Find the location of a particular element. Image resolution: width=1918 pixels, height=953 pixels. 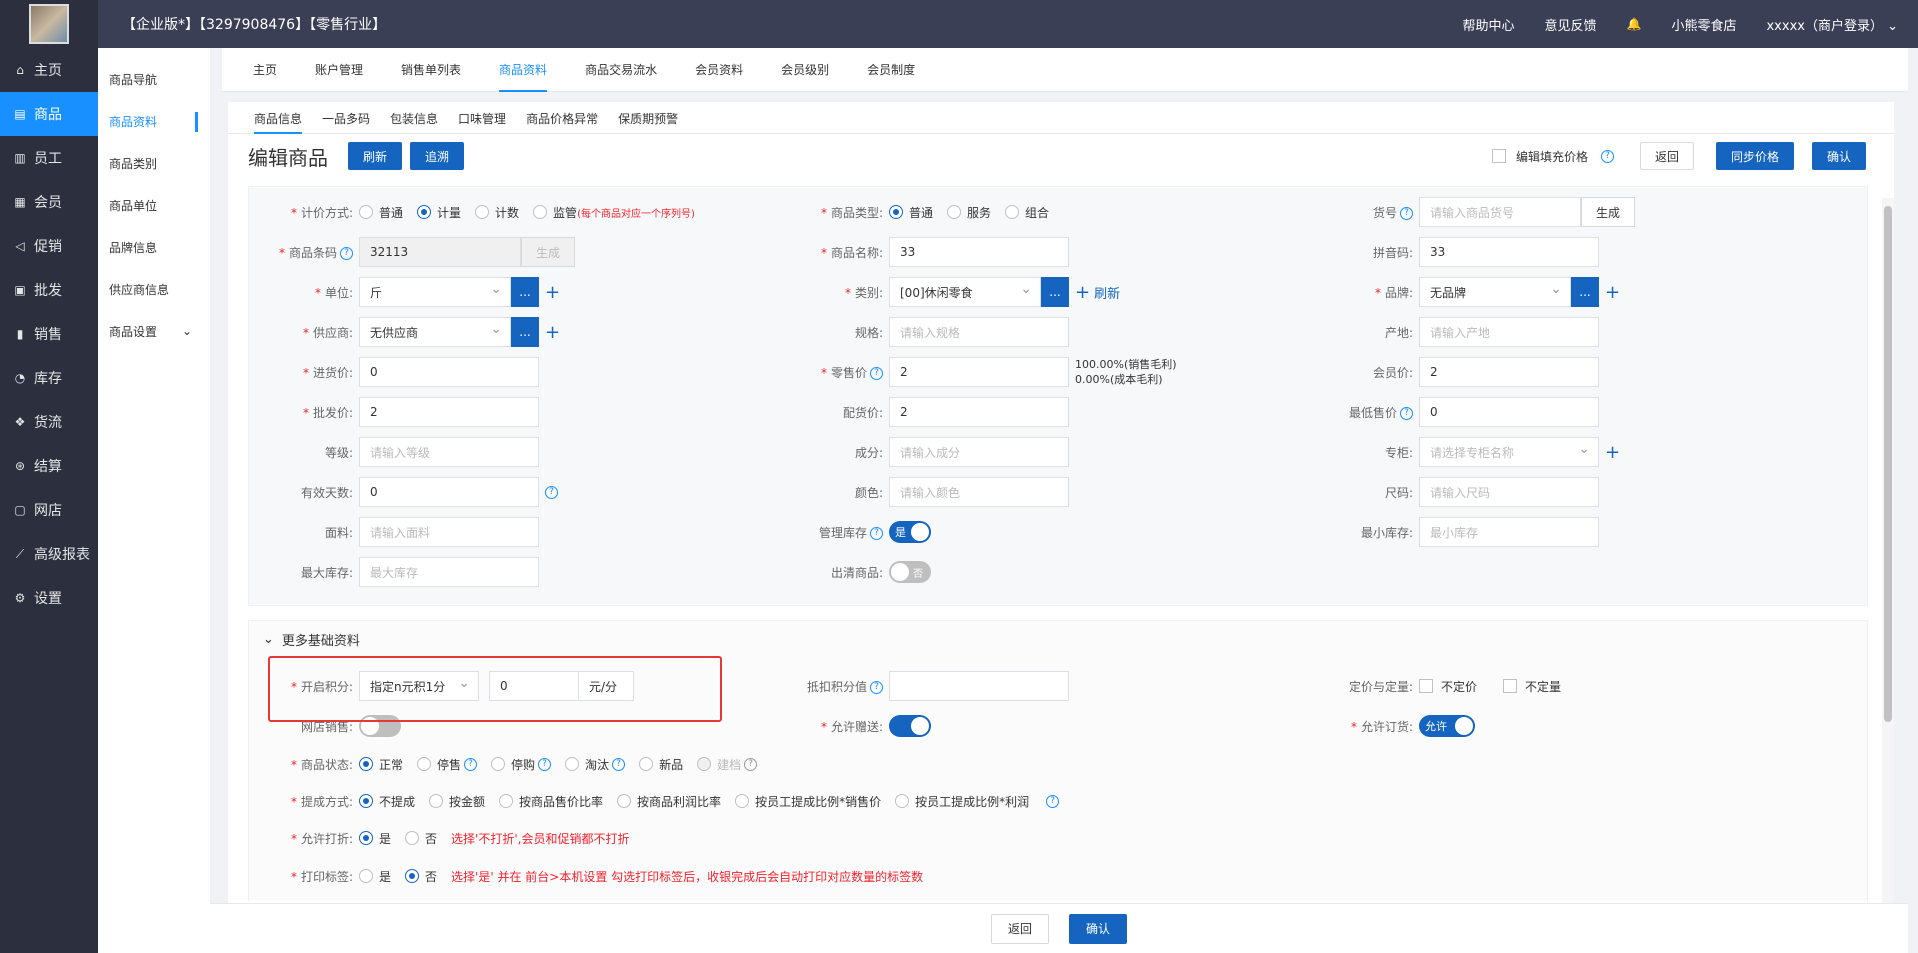

footer-back-button: 返回 is located at coordinates (1019, 928).